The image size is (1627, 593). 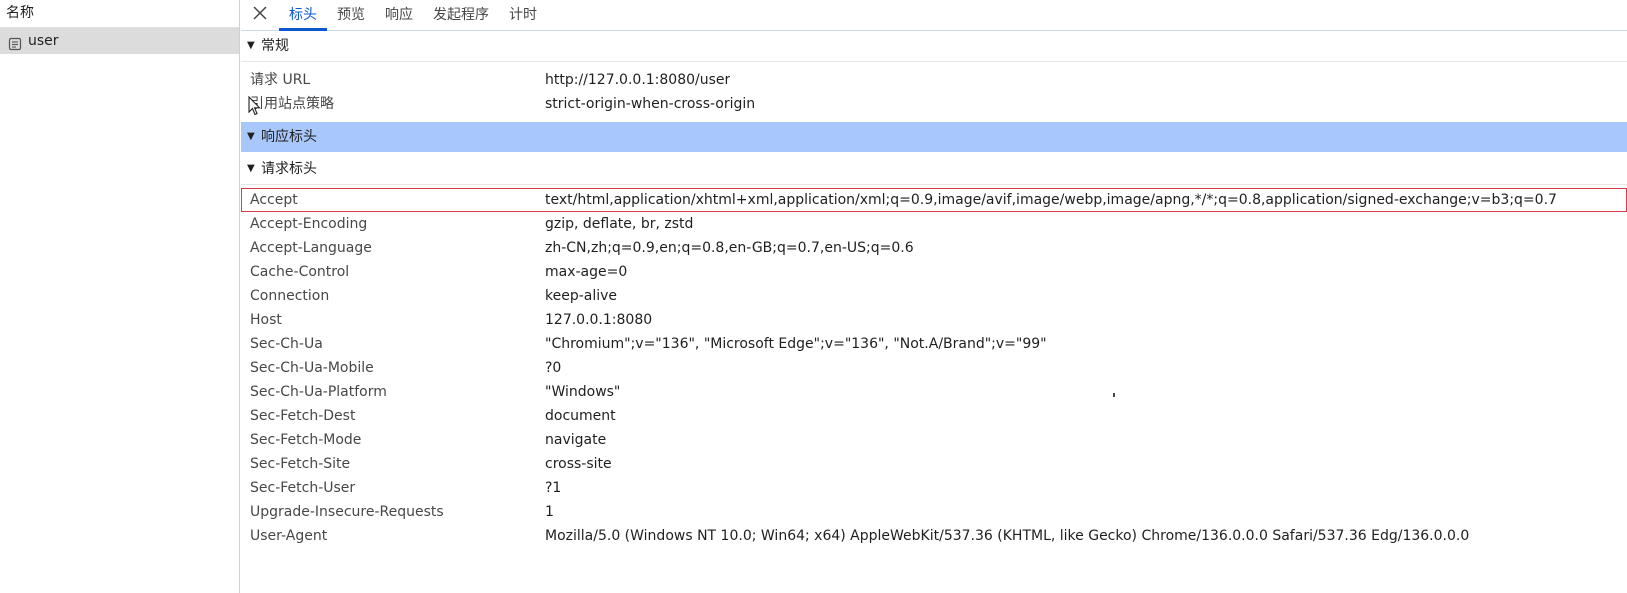 What do you see at coordinates (934, 15) in the screenshot?
I see `details-tabbar: 标头 预览 响应 发起程序 计时` at bounding box center [934, 15].